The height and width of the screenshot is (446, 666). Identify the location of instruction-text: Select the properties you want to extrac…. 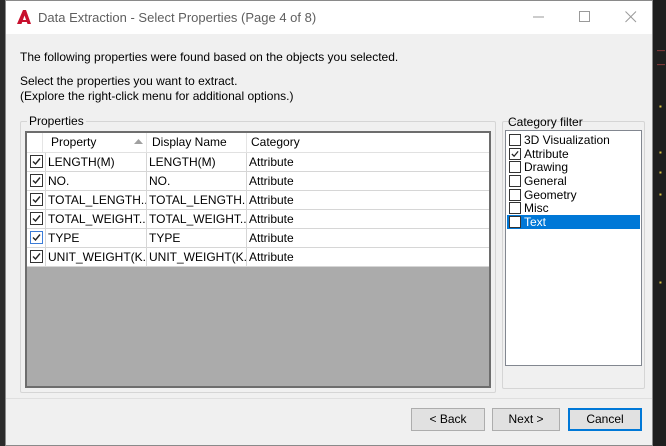
(129, 81).